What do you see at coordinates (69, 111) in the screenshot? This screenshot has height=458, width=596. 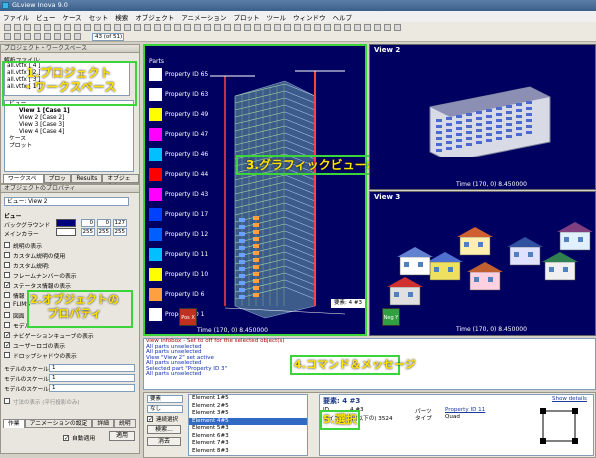 I see `tree-item: View 1 [Case 1]` at bounding box center [69, 111].